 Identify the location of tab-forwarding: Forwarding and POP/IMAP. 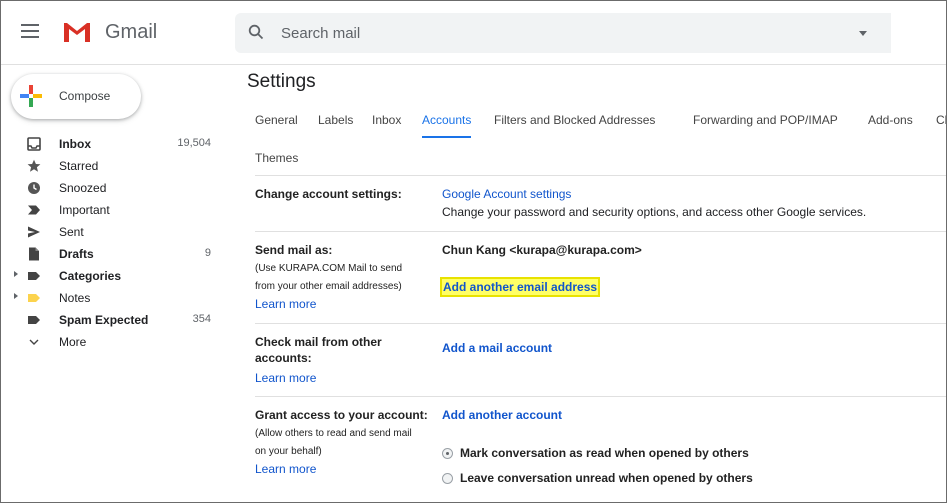
(765, 124).